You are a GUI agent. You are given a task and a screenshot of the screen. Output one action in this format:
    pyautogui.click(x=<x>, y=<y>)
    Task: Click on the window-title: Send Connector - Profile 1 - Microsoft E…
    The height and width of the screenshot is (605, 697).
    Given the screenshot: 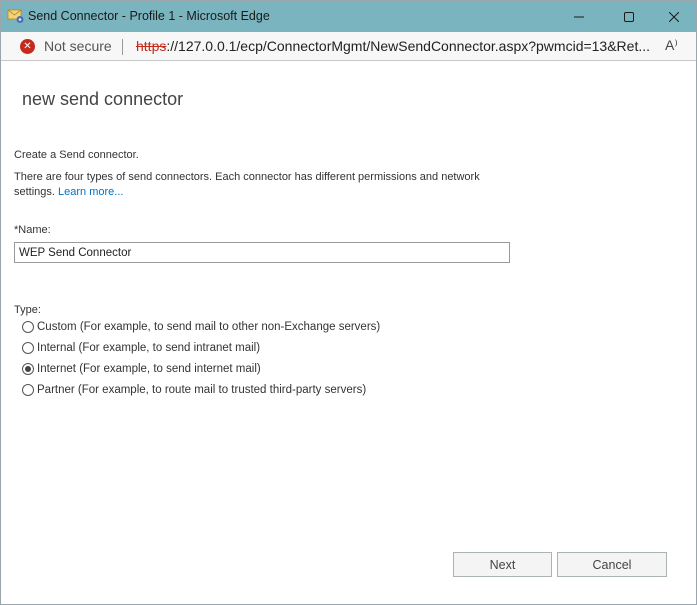 What is the action you would take?
    pyautogui.click(x=149, y=16)
    